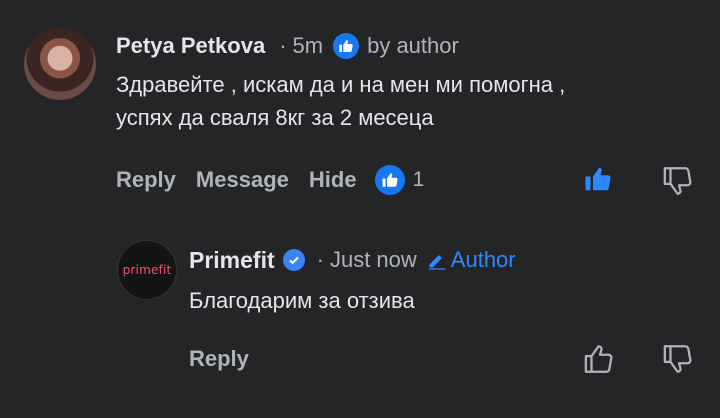  What do you see at coordinates (333, 180) in the screenshot?
I see `hide-button: Hide` at bounding box center [333, 180].